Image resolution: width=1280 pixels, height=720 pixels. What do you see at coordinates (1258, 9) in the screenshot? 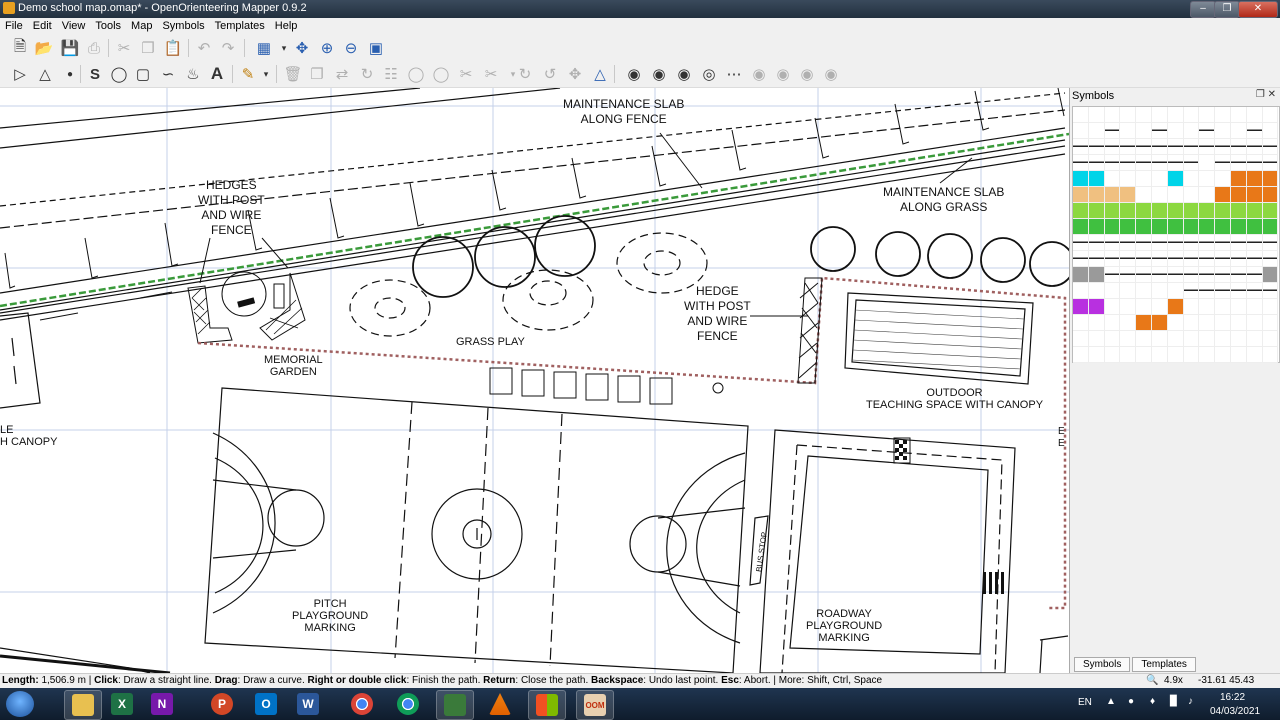
I see `close-button: ✕` at bounding box center [1258, 9].